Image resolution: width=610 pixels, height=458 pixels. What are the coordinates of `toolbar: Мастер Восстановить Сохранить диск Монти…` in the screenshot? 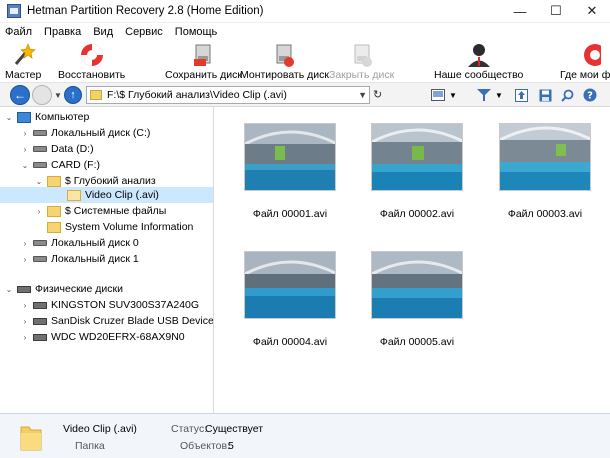 It's located at (305, 62).